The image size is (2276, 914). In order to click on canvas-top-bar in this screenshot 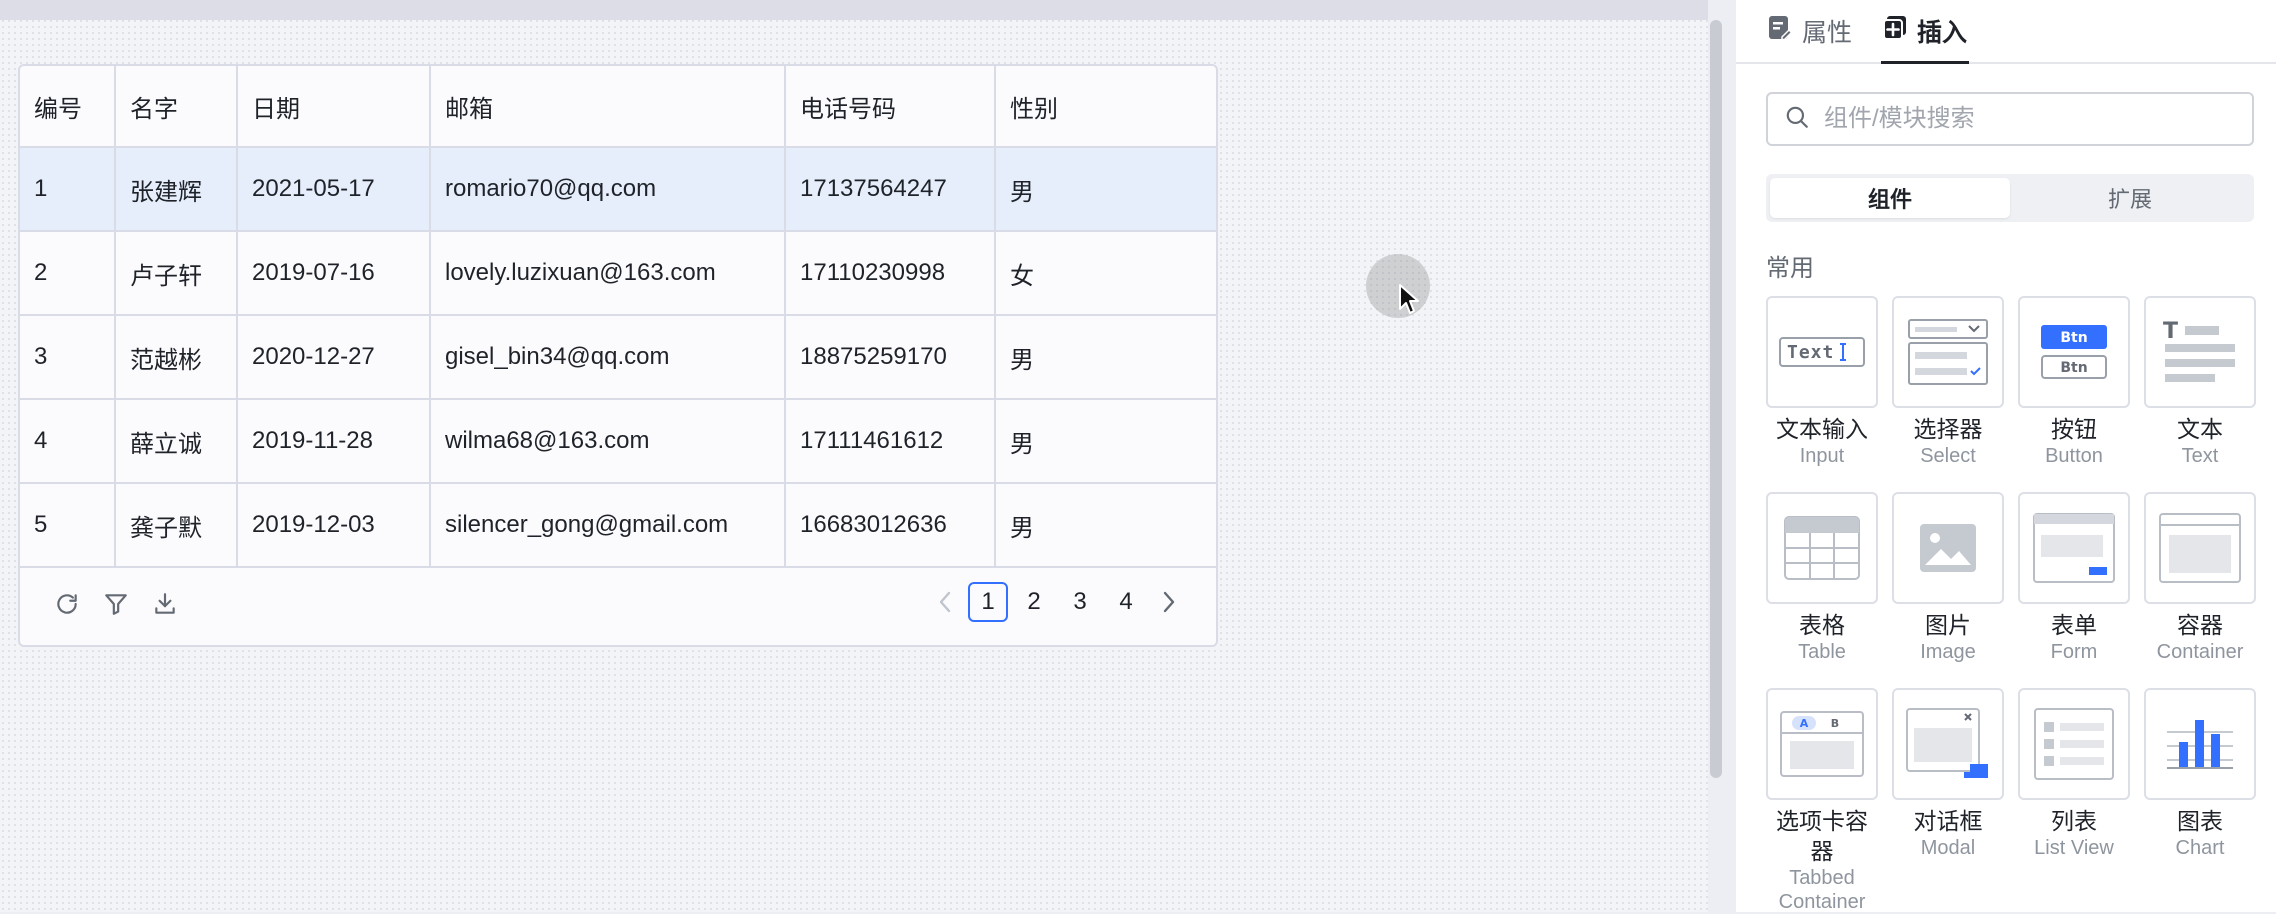, I will do `click(854, 10)`.